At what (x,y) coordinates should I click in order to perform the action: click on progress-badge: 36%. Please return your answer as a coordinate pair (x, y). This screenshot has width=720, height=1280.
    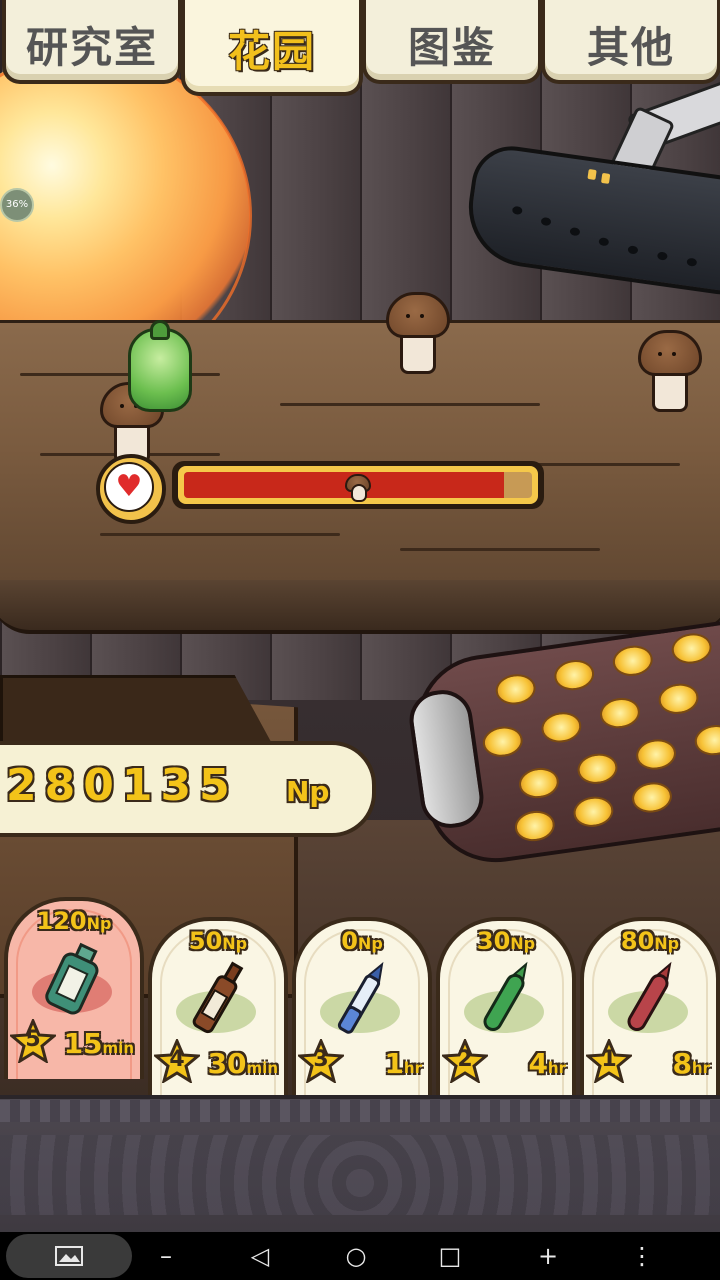
    Looking at the image, I should click on (17, 205).